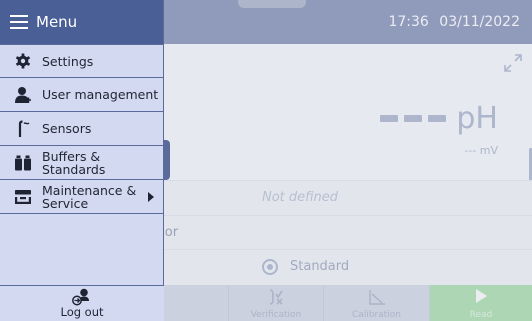 Image resolution: width=532 pixels, height=321 pixels. I want to click on submenu-arrow-icon, so click(151, 197).